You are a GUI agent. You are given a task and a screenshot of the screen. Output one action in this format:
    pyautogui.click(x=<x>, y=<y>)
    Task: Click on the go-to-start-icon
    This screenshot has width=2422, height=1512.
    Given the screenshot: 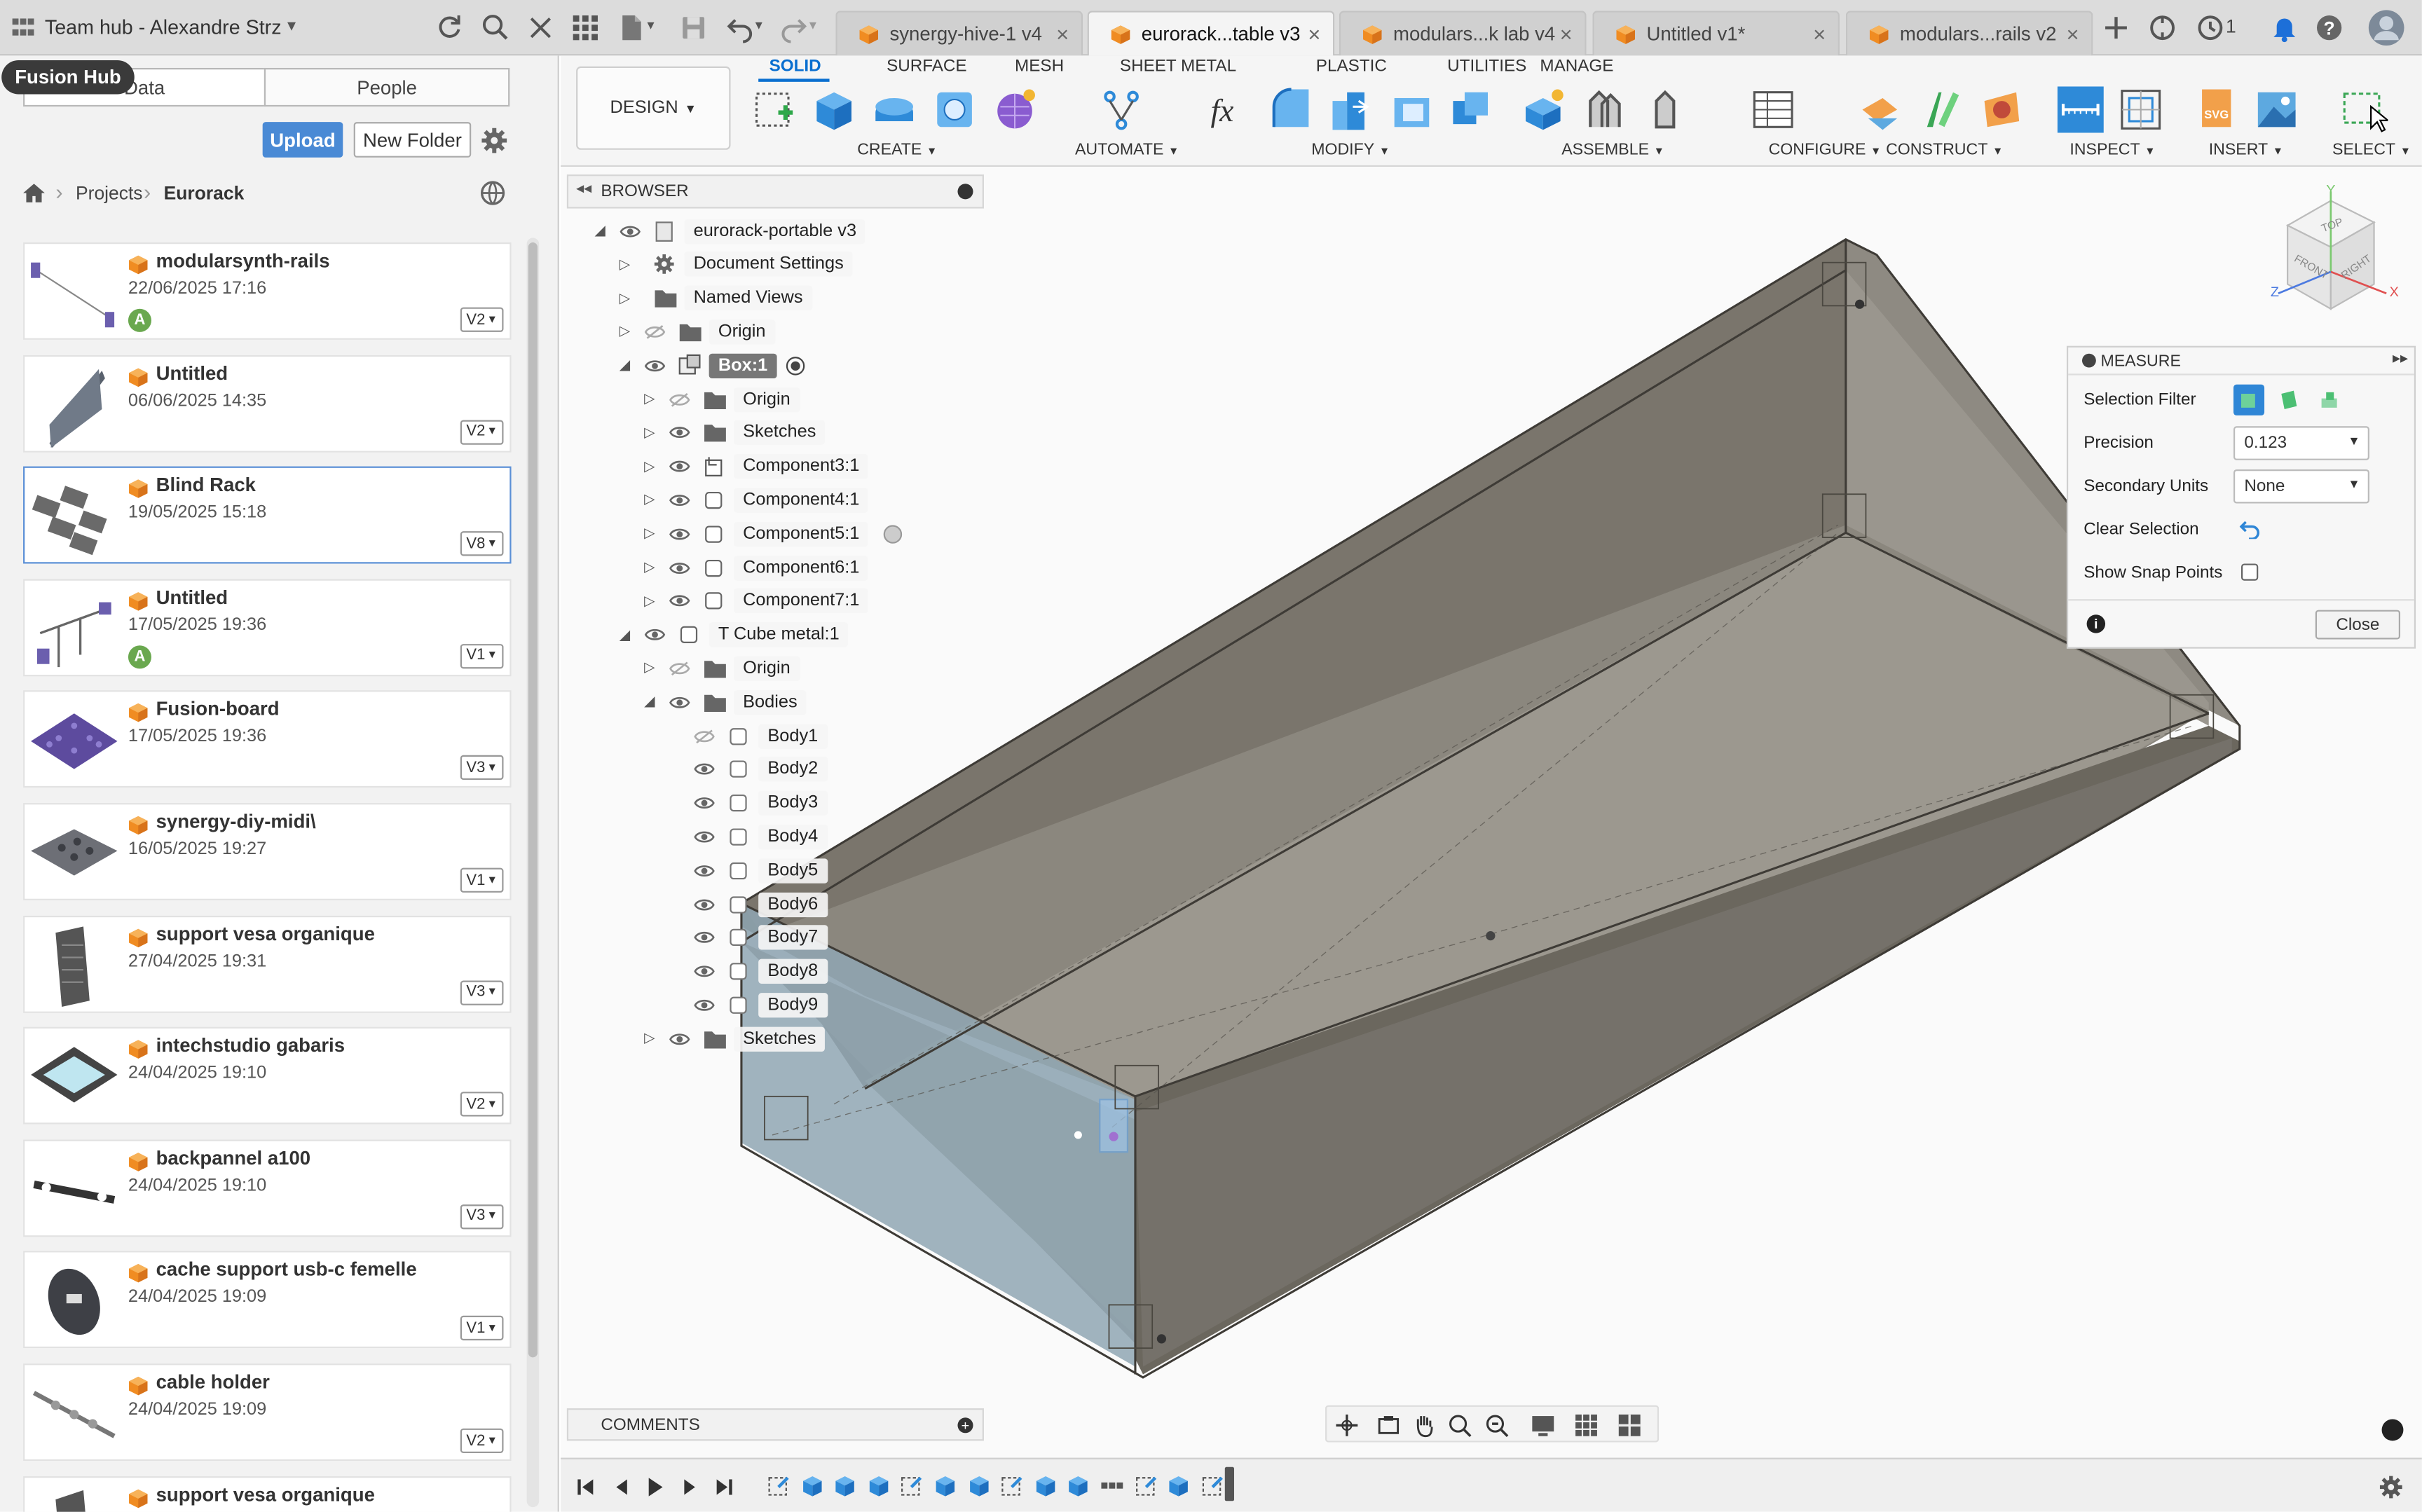 What is the action you would take?
    pyautogui.click(x=585, y=1487)
    